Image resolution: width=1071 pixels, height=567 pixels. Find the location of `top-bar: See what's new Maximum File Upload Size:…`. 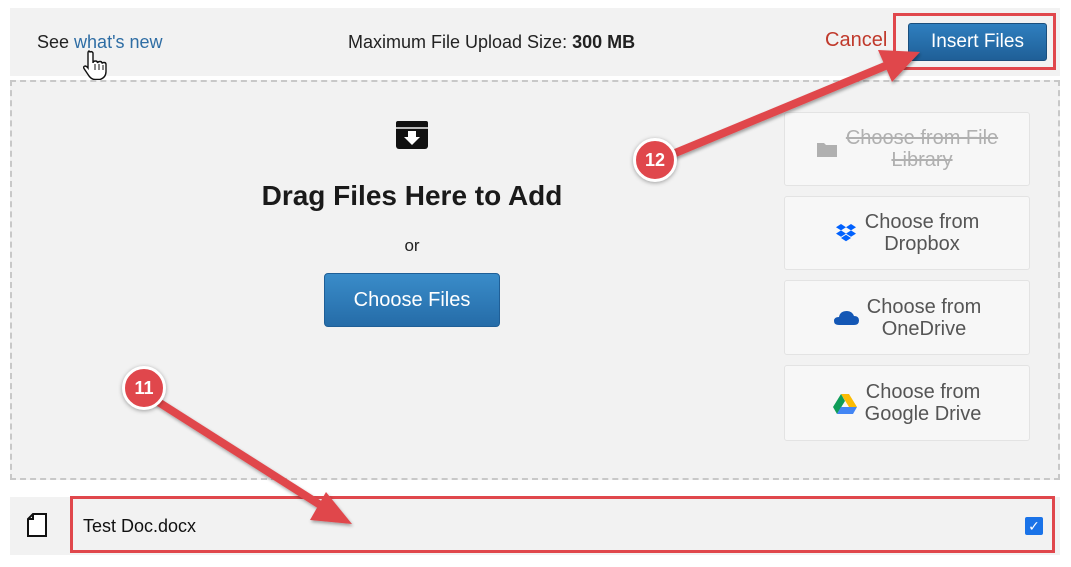

top-bar: See what's new Maximum File Upload Size:… is located at coordinates (535, 42).